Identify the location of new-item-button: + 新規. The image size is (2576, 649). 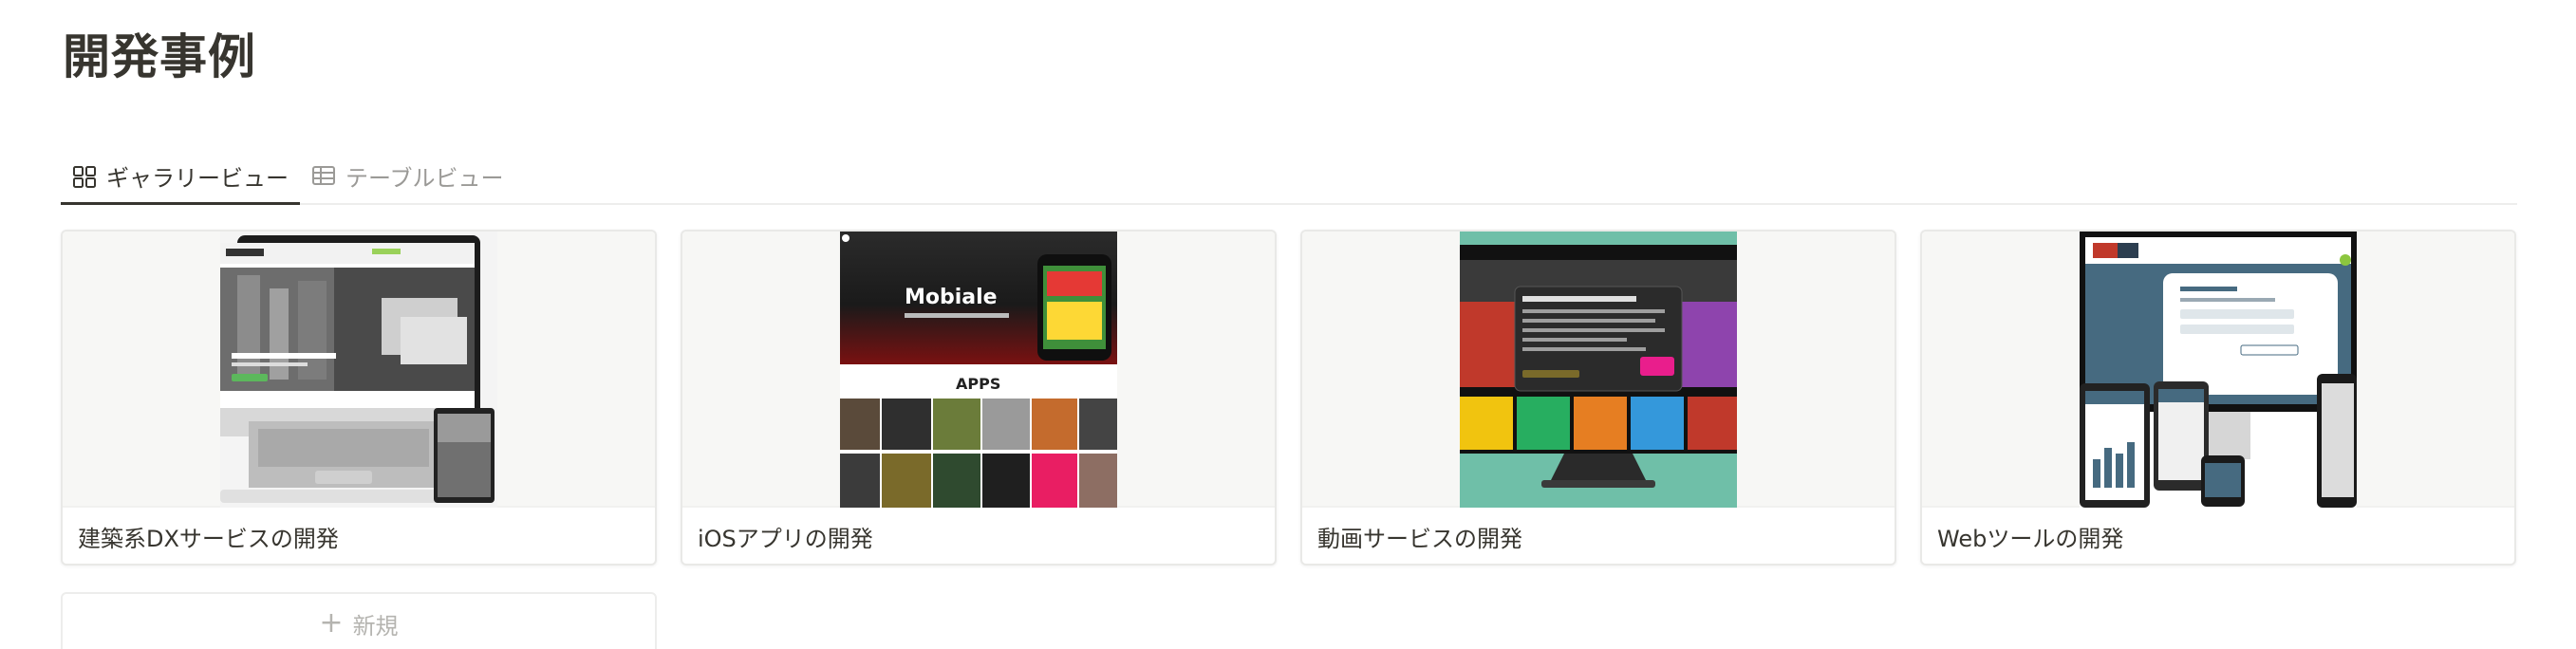
(359, 620).